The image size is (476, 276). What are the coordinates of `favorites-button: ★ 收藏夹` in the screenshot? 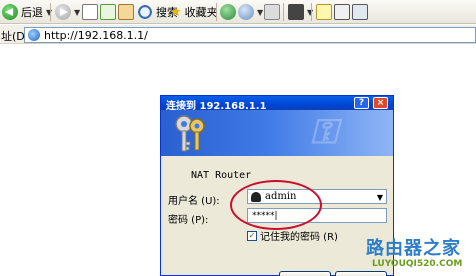 It's located at (194, 12).